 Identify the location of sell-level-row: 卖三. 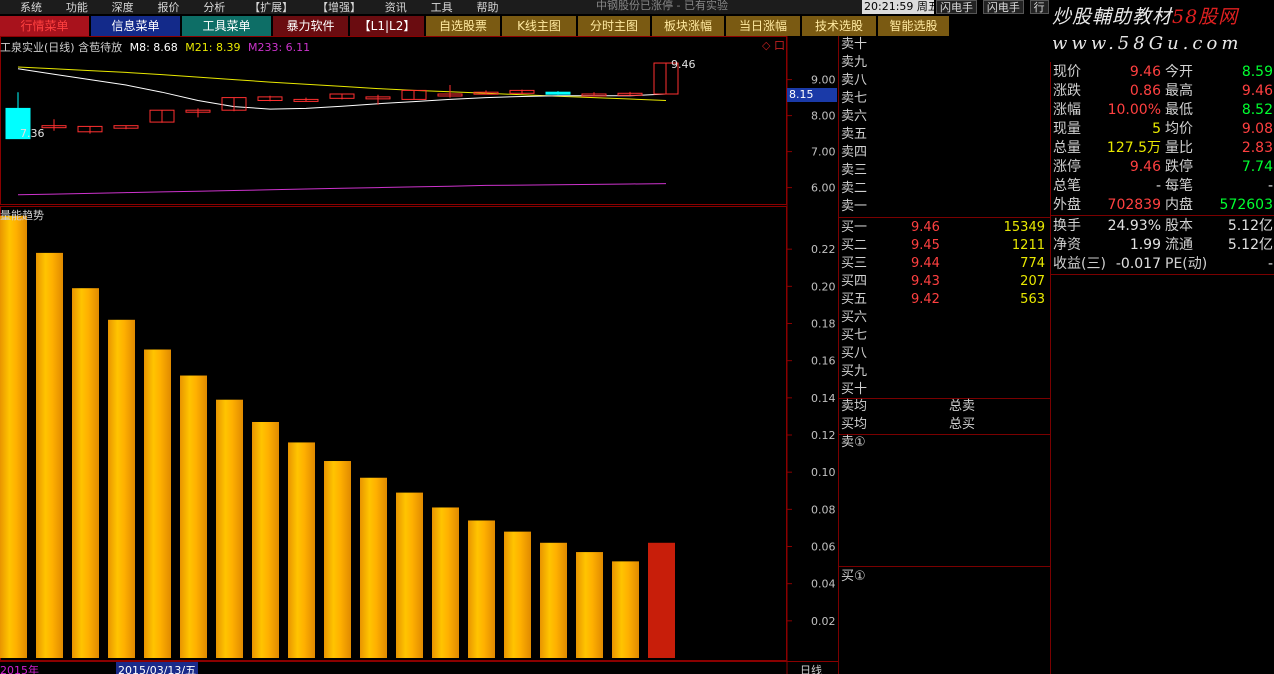
(945, 171).